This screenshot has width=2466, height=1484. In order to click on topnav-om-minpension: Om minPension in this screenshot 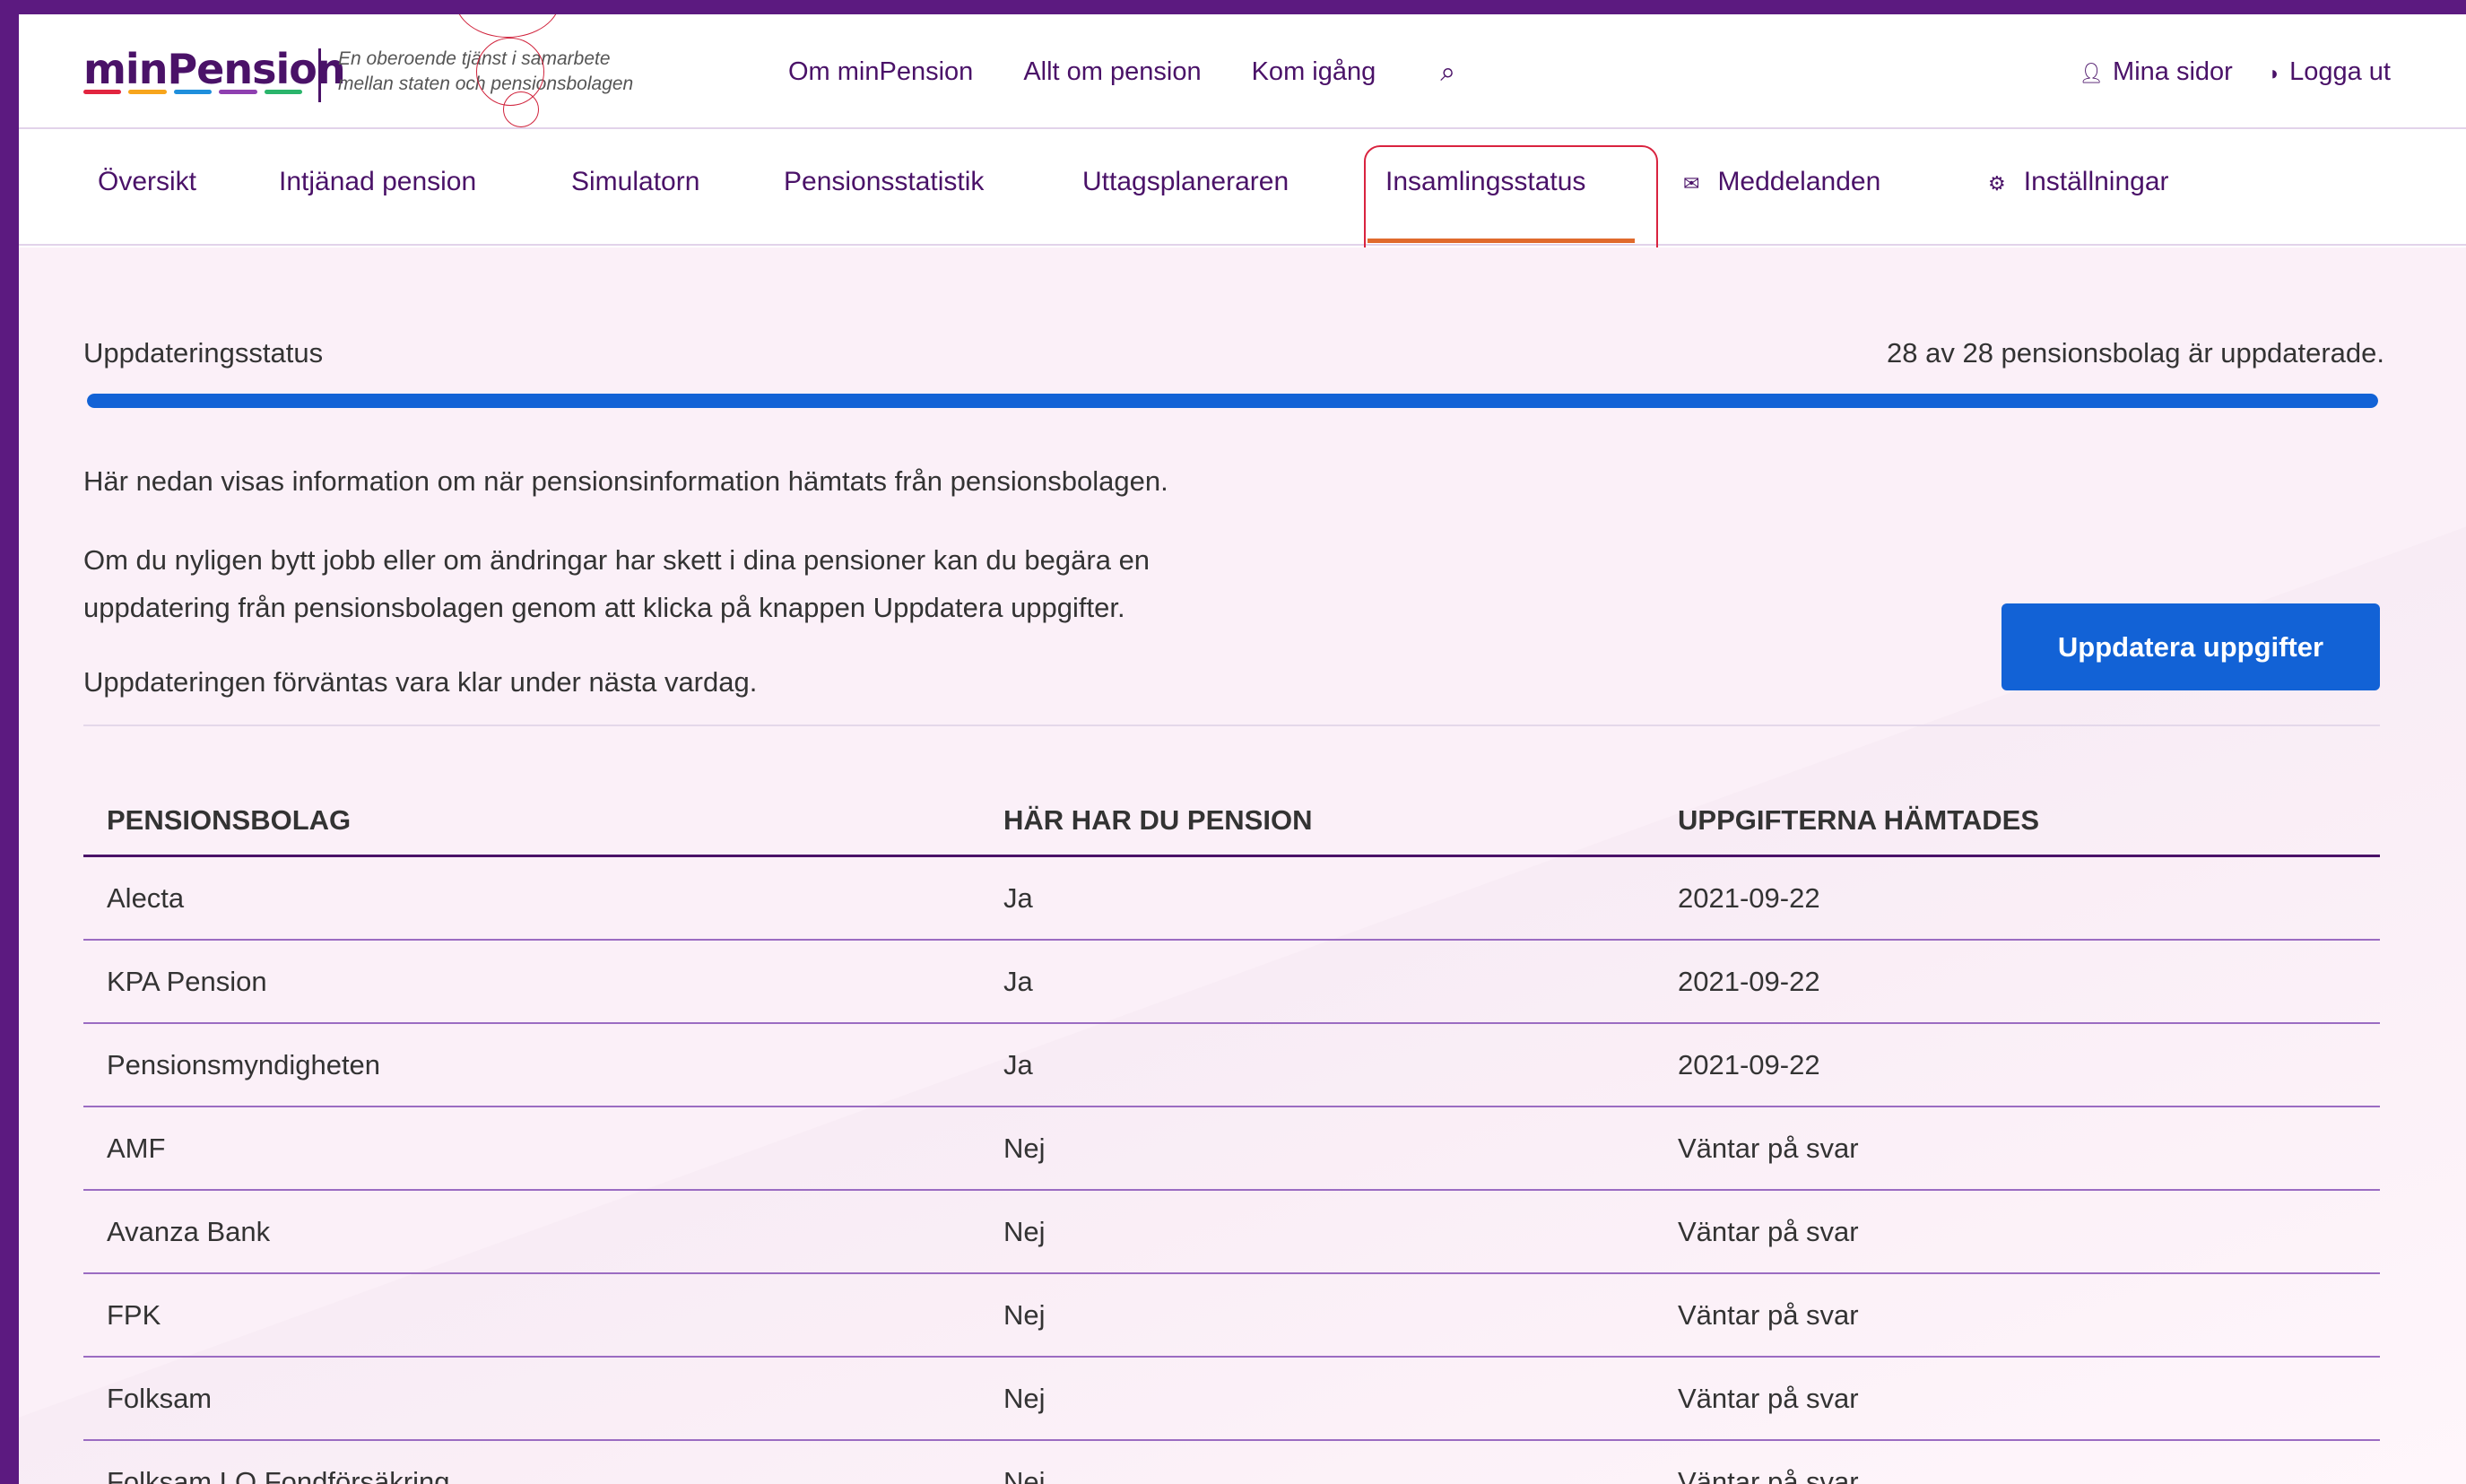, I will do `click(880, 72)`.